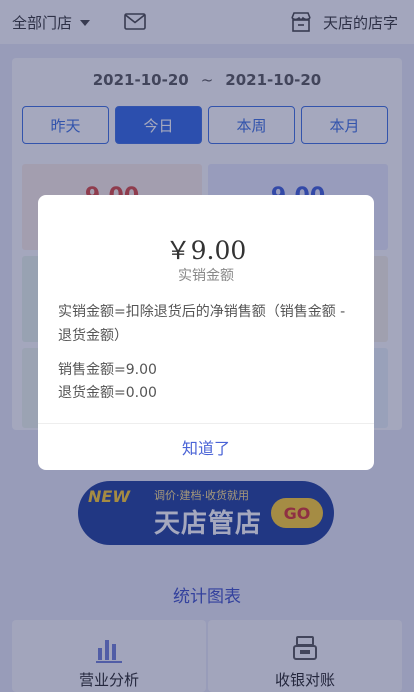  Describe the element at coordinates (107, 393) in the screenshot. I see `modal-return-line: 退货金额=0.00` at that location.